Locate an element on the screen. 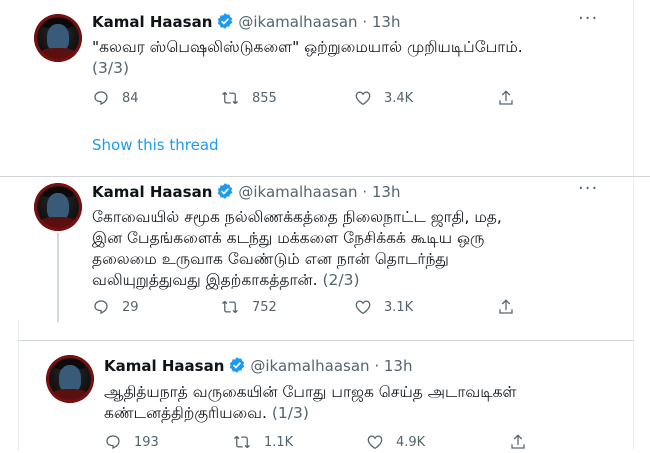  retweet-button: 855 is located at coordinates (248, 98).